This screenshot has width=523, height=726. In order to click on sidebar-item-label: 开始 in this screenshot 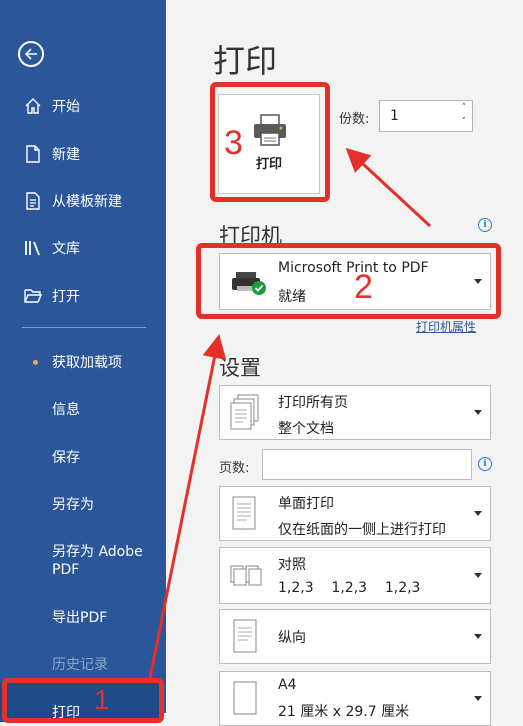, I will do `click(66, 107)`.